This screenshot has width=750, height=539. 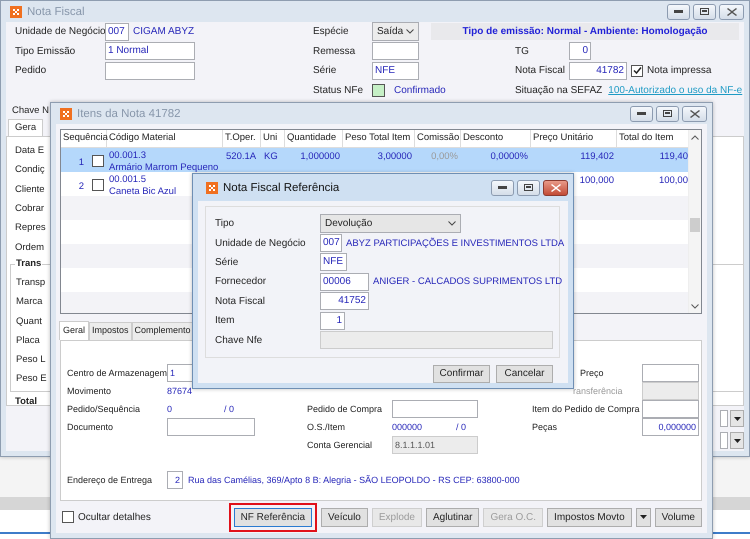 I want to click on window-title: Nota Fiscal, so click(x=56, y=12).